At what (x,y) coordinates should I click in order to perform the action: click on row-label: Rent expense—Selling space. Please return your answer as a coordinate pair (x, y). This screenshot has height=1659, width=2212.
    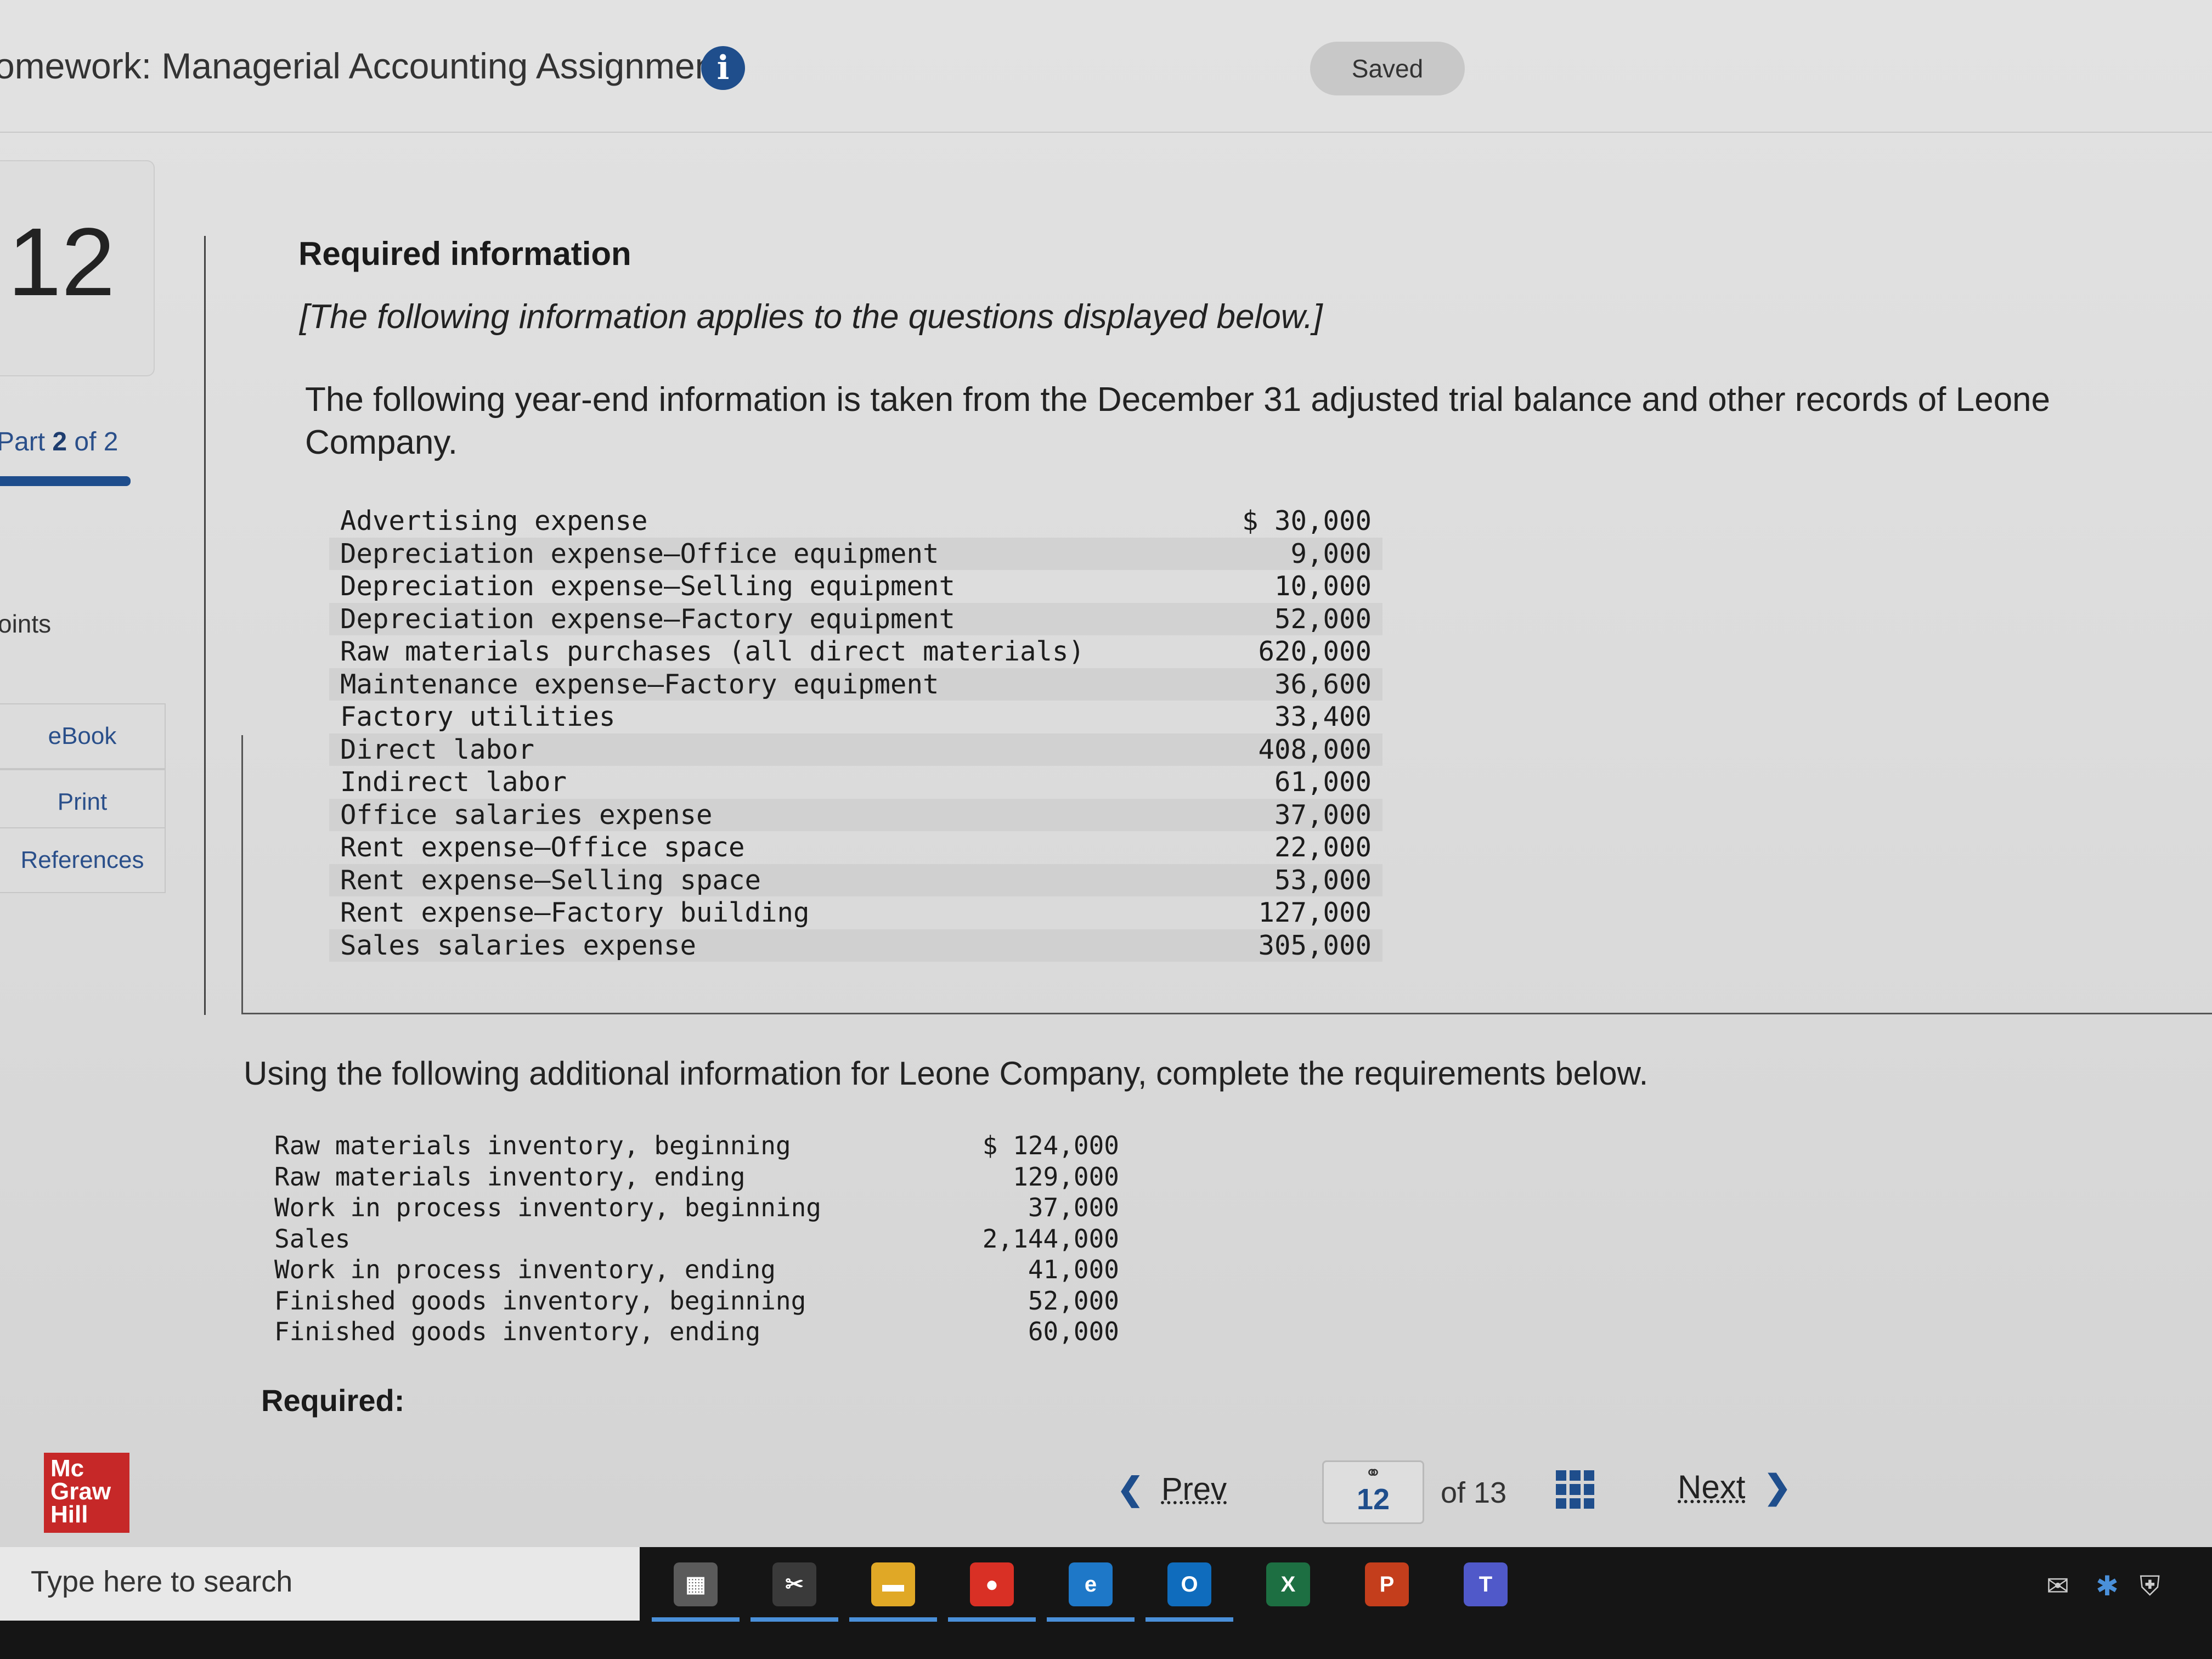
    Looking at the image, I should click on (550, 880).